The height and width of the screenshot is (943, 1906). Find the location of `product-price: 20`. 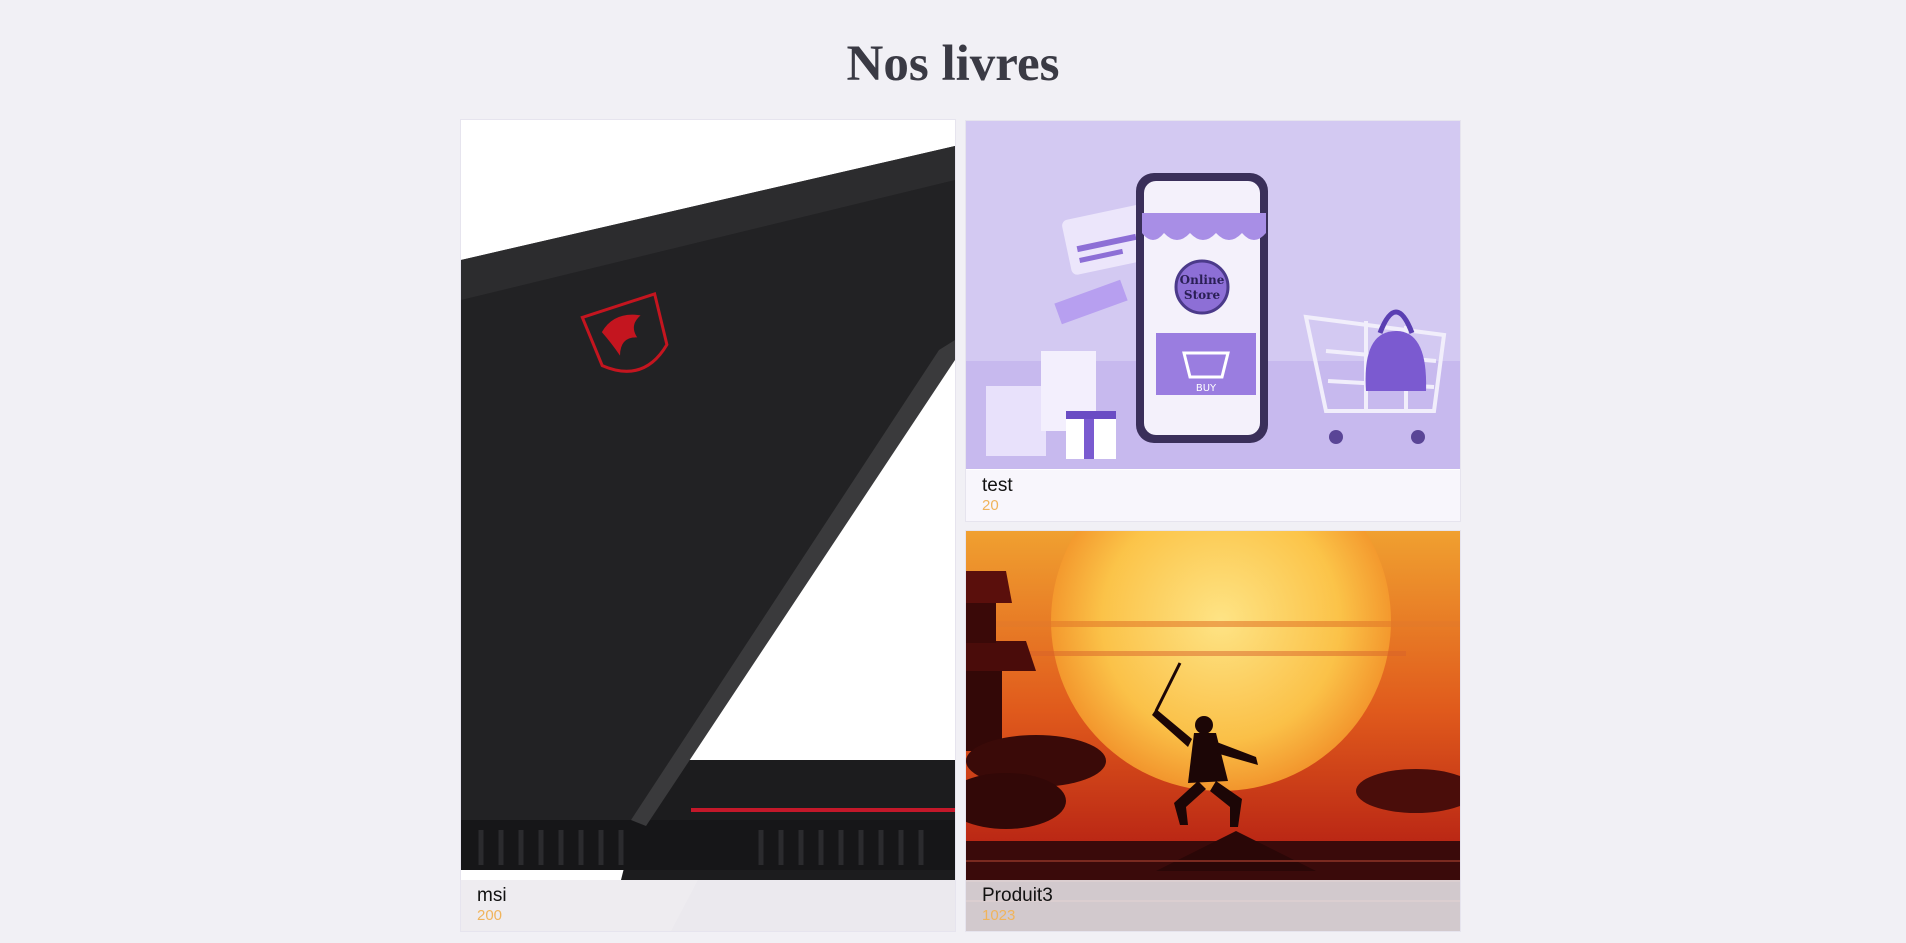

product-price: 20 is located at coordinates (990, 505).